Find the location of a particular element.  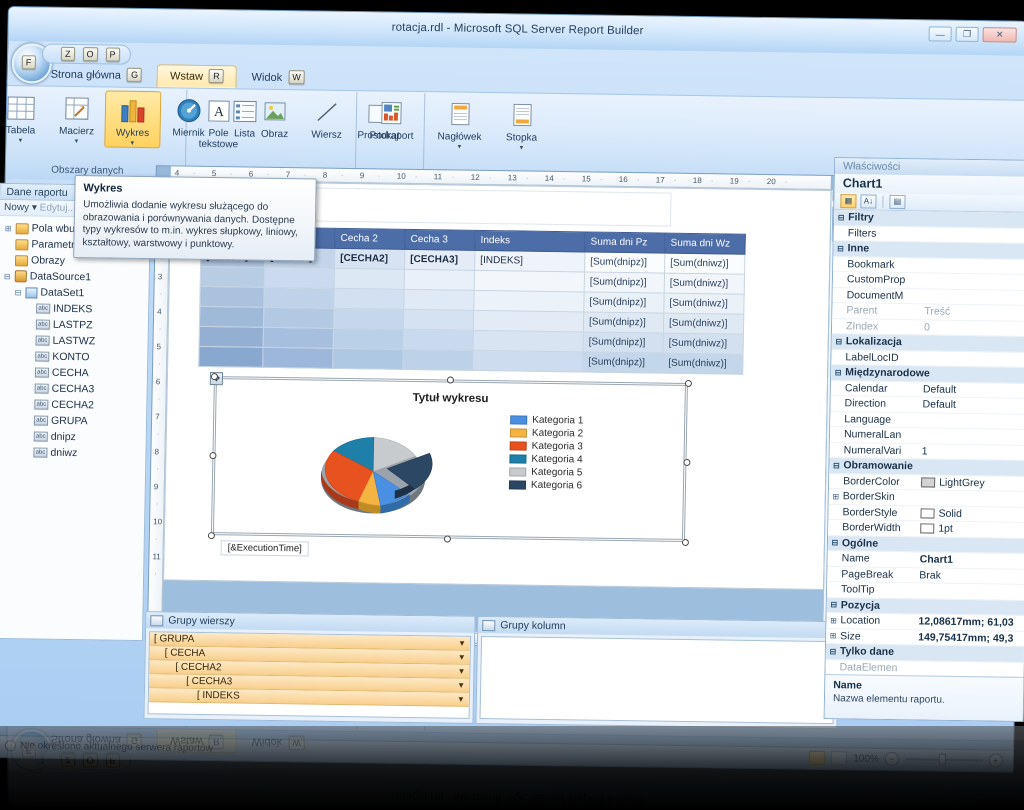

ribbon-button-podraport: Podraport is located at coordinates (391, 118).